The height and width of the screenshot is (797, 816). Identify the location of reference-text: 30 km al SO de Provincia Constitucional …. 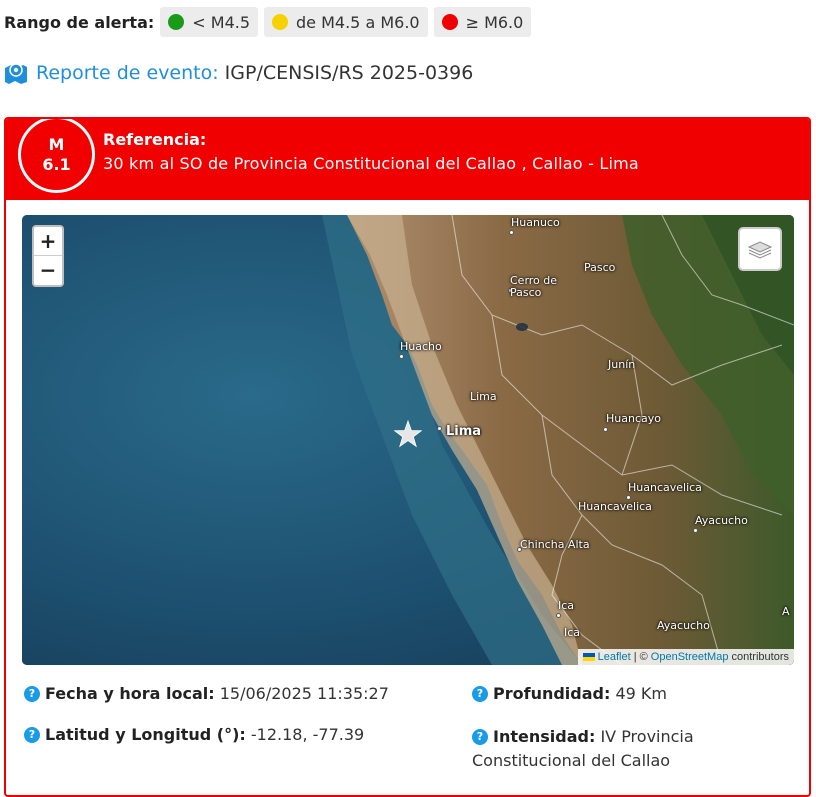
(371, 163).